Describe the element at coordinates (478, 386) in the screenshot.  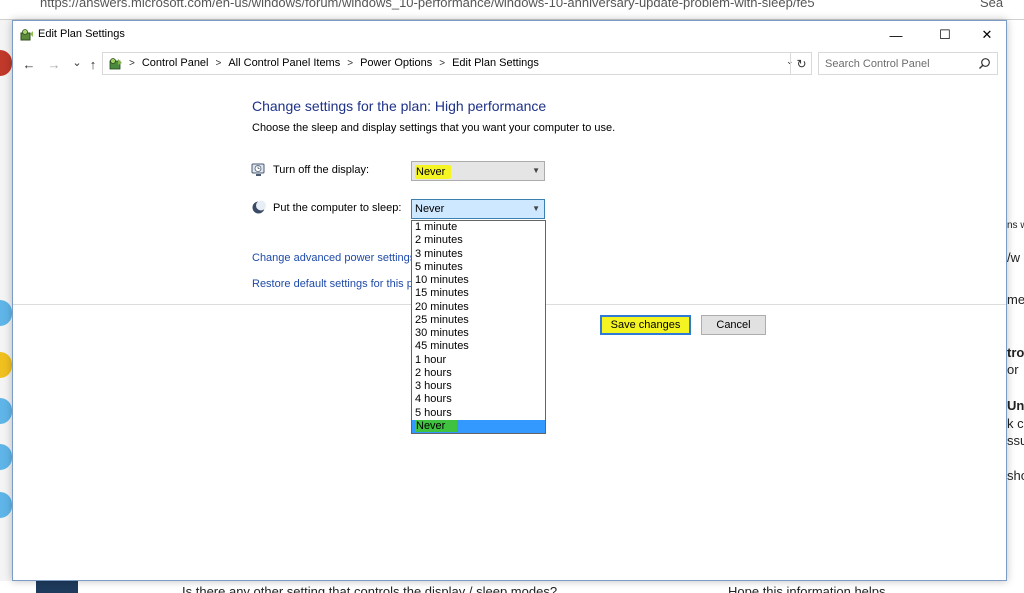
I see `sleep-option-item: 3 hours` at that location.